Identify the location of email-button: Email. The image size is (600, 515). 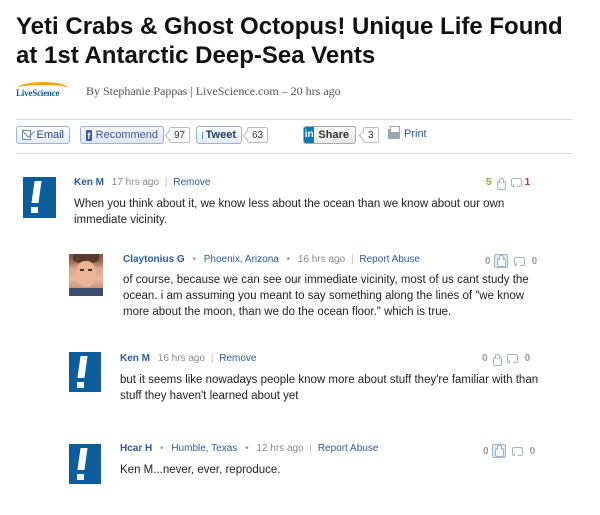
(43, 135).